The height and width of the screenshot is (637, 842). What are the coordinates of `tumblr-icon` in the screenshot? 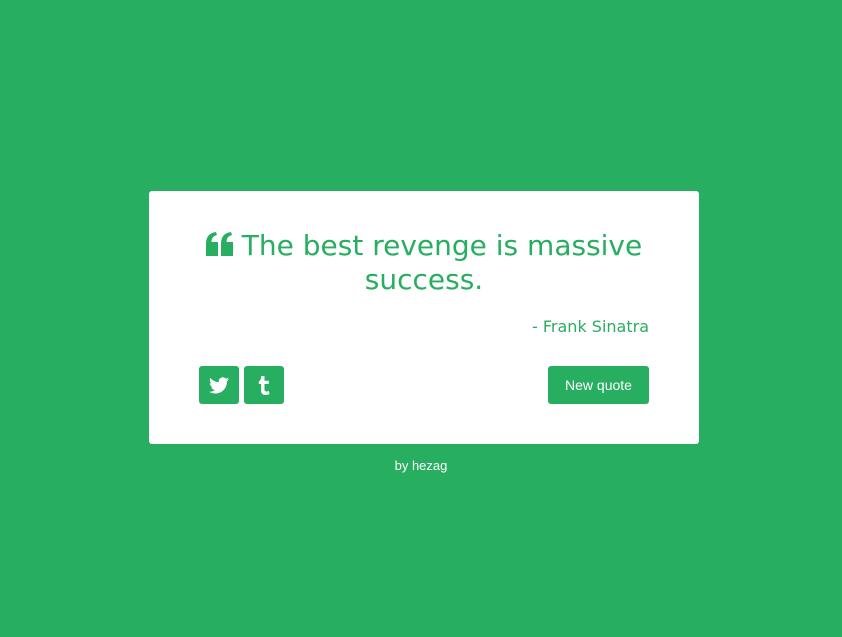 It's located at (264, 385).